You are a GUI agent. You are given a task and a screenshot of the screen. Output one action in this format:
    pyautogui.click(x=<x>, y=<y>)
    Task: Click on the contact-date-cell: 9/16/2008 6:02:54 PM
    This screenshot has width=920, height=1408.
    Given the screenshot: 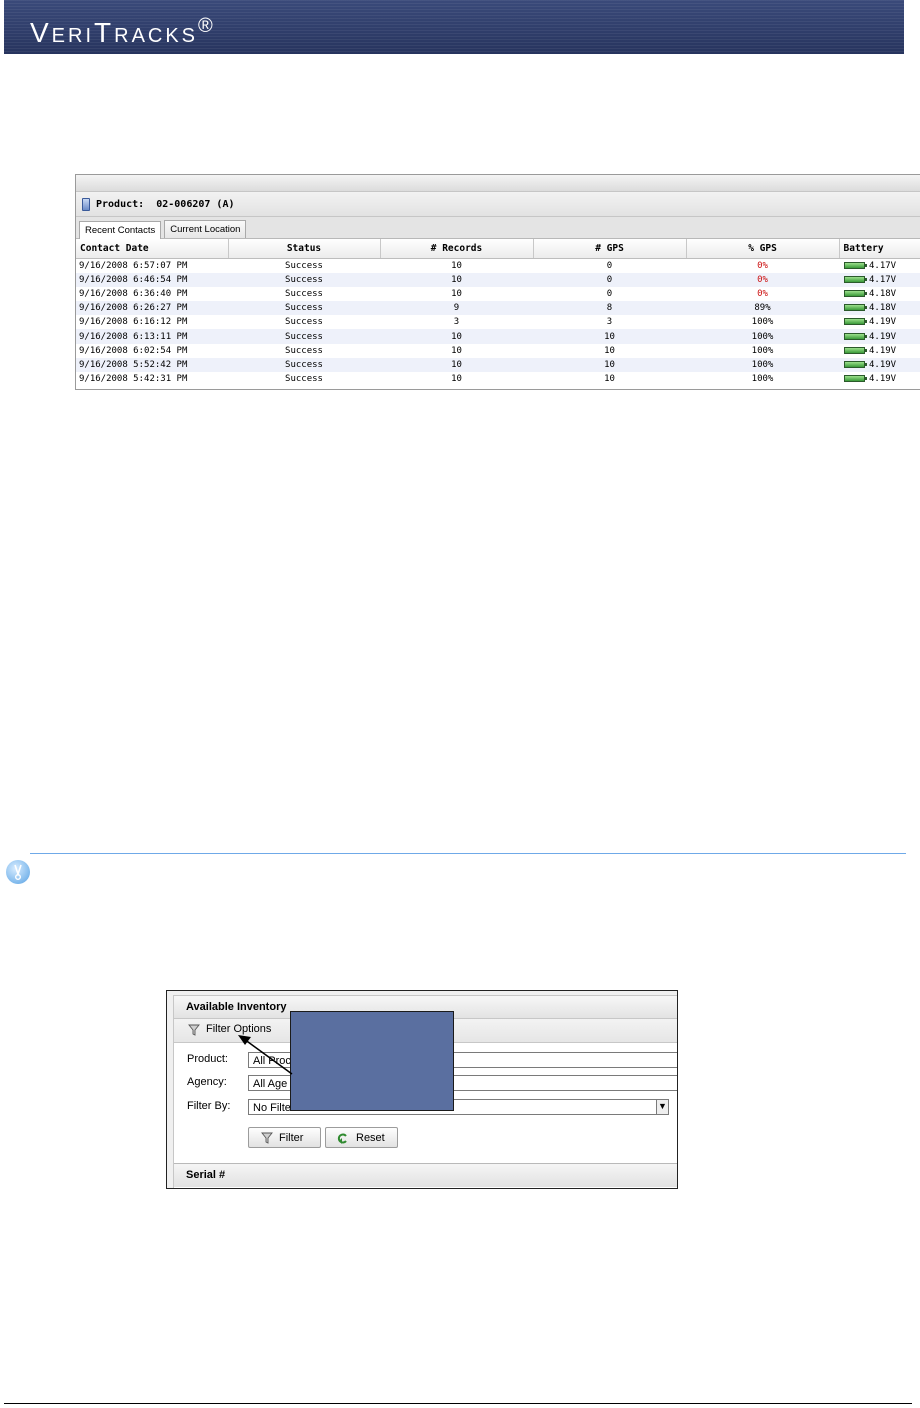 What is the action you would take?
    pyautogui.click(x=133, y=350)
    